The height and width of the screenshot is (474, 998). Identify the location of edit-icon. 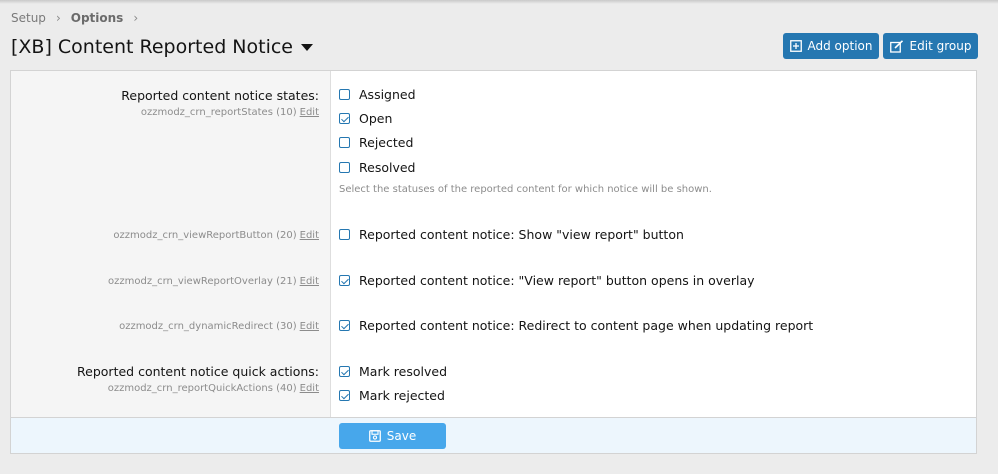
(896, 46).